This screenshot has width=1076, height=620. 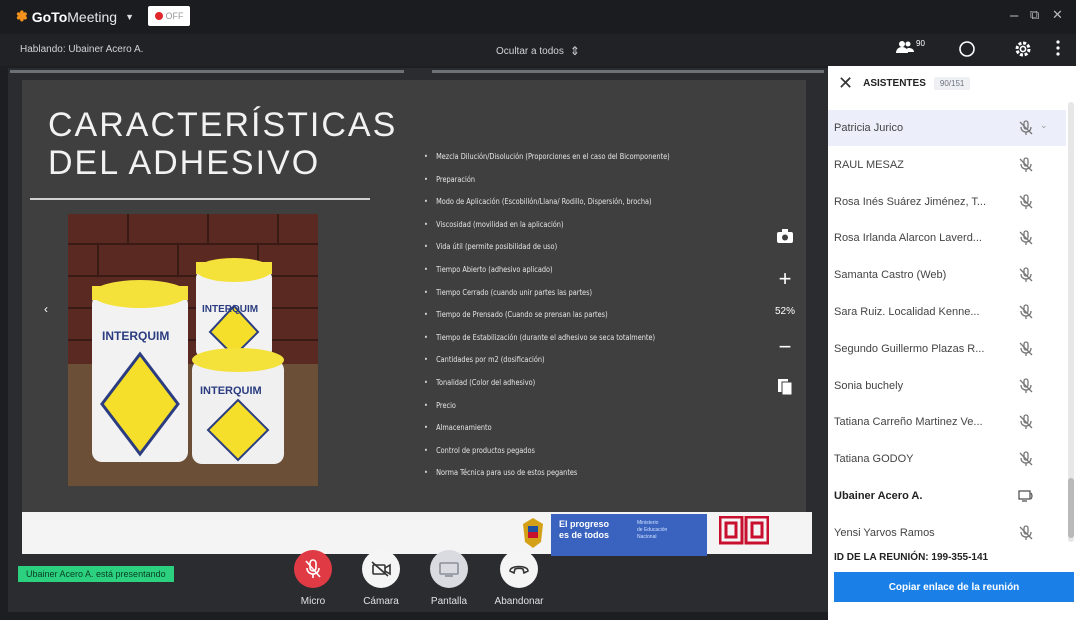 What do you see at coordinates (911, 557) in the screenshot?
I see `meeting-id: ID DE LA REUNIÓN: 199-355-141` at bounding box center [911, 557].